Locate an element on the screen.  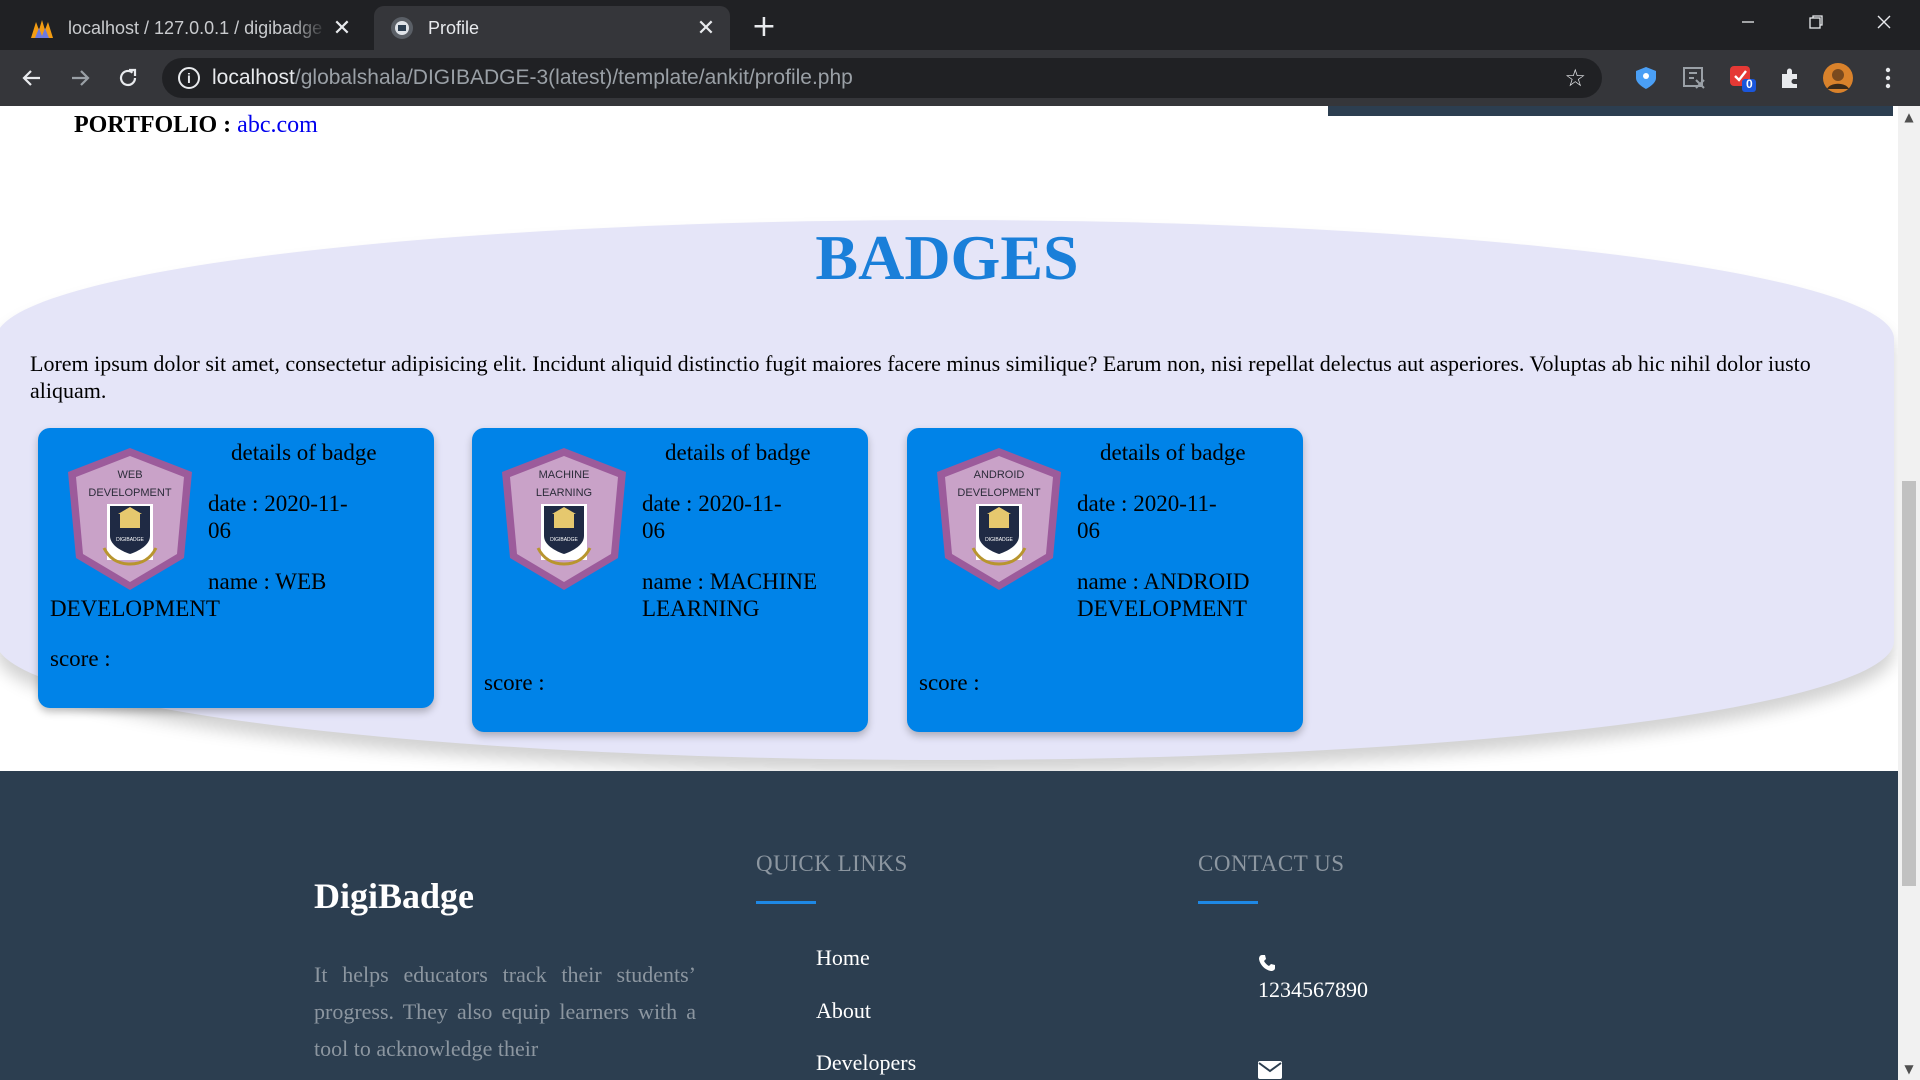
close-icon is located at coordinates (1884, 22).